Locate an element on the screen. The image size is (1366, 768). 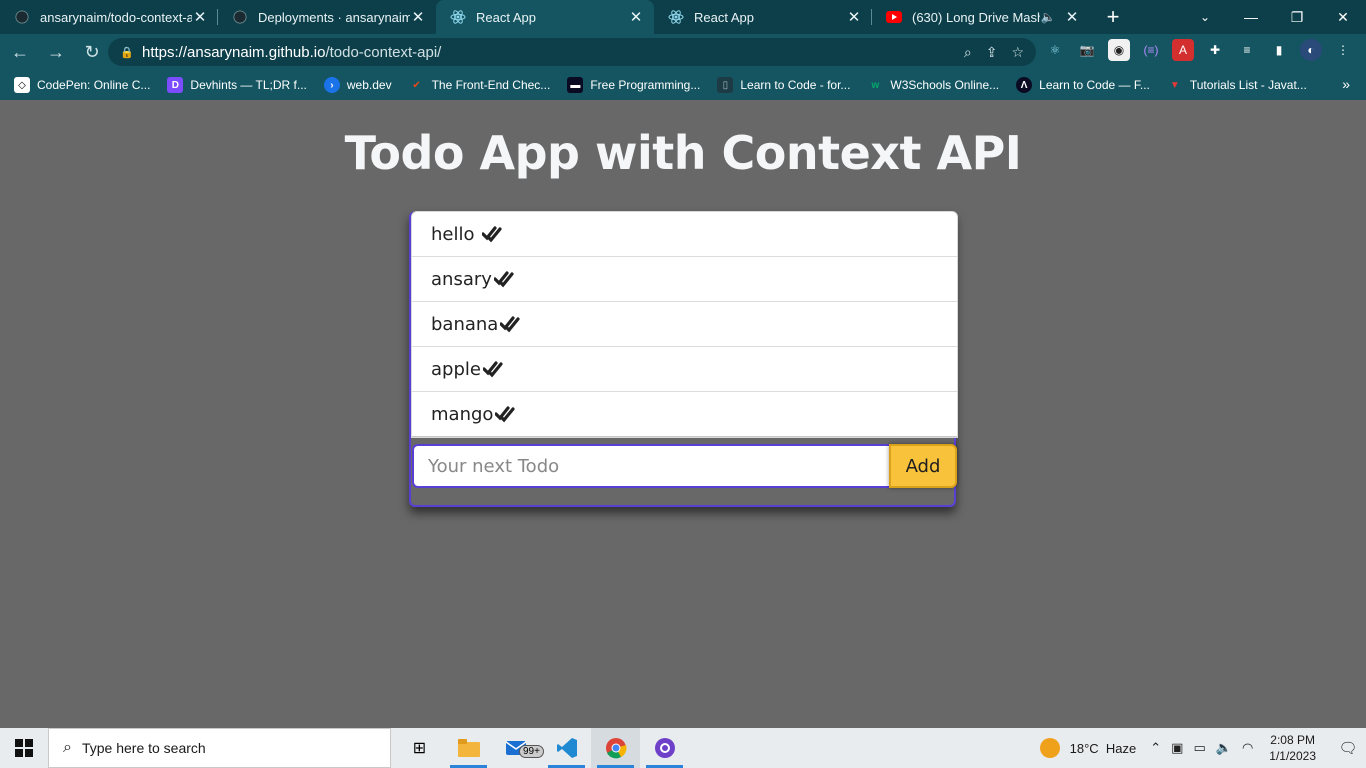
restore-icon: ❐ is located at coordinates (1297, 17).